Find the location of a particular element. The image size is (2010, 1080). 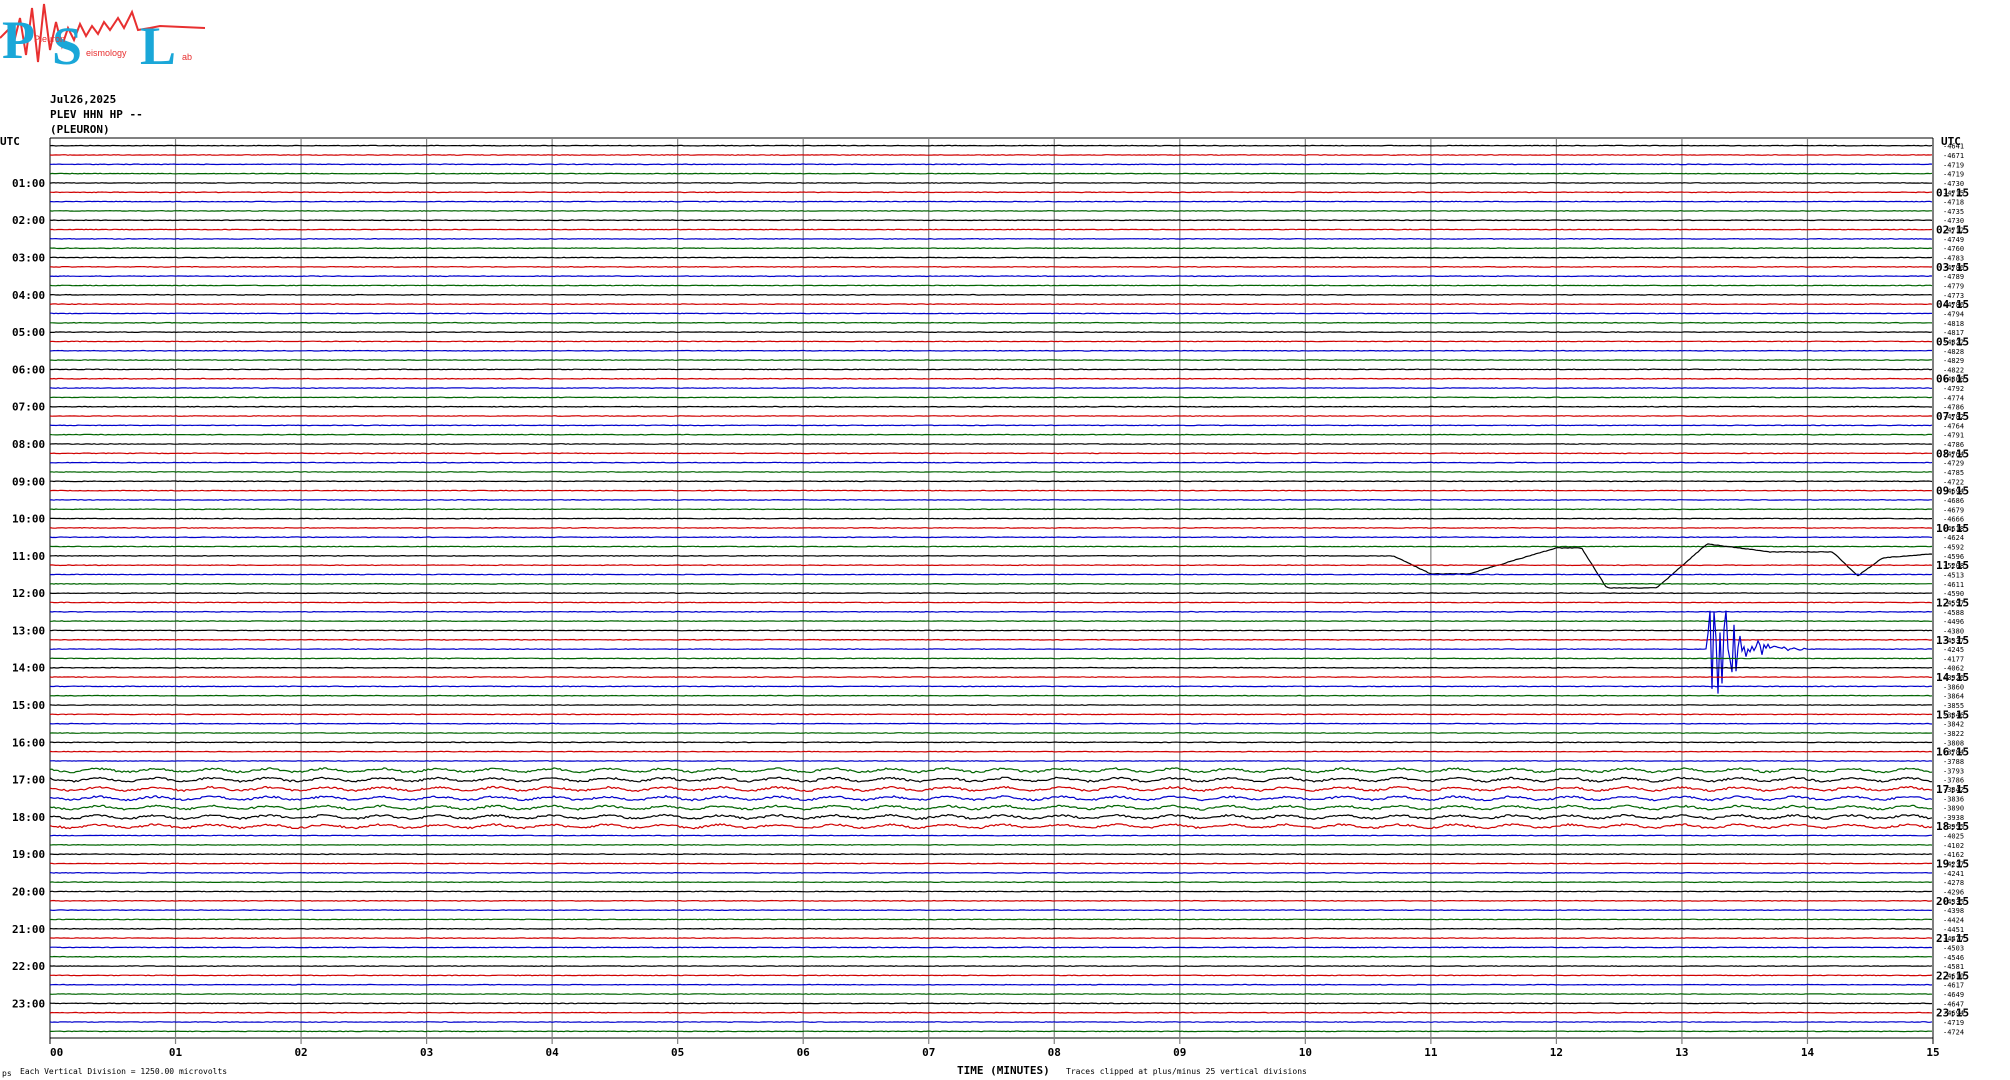

row-mean-label: -4278 is located at coordinates (1953, 883).